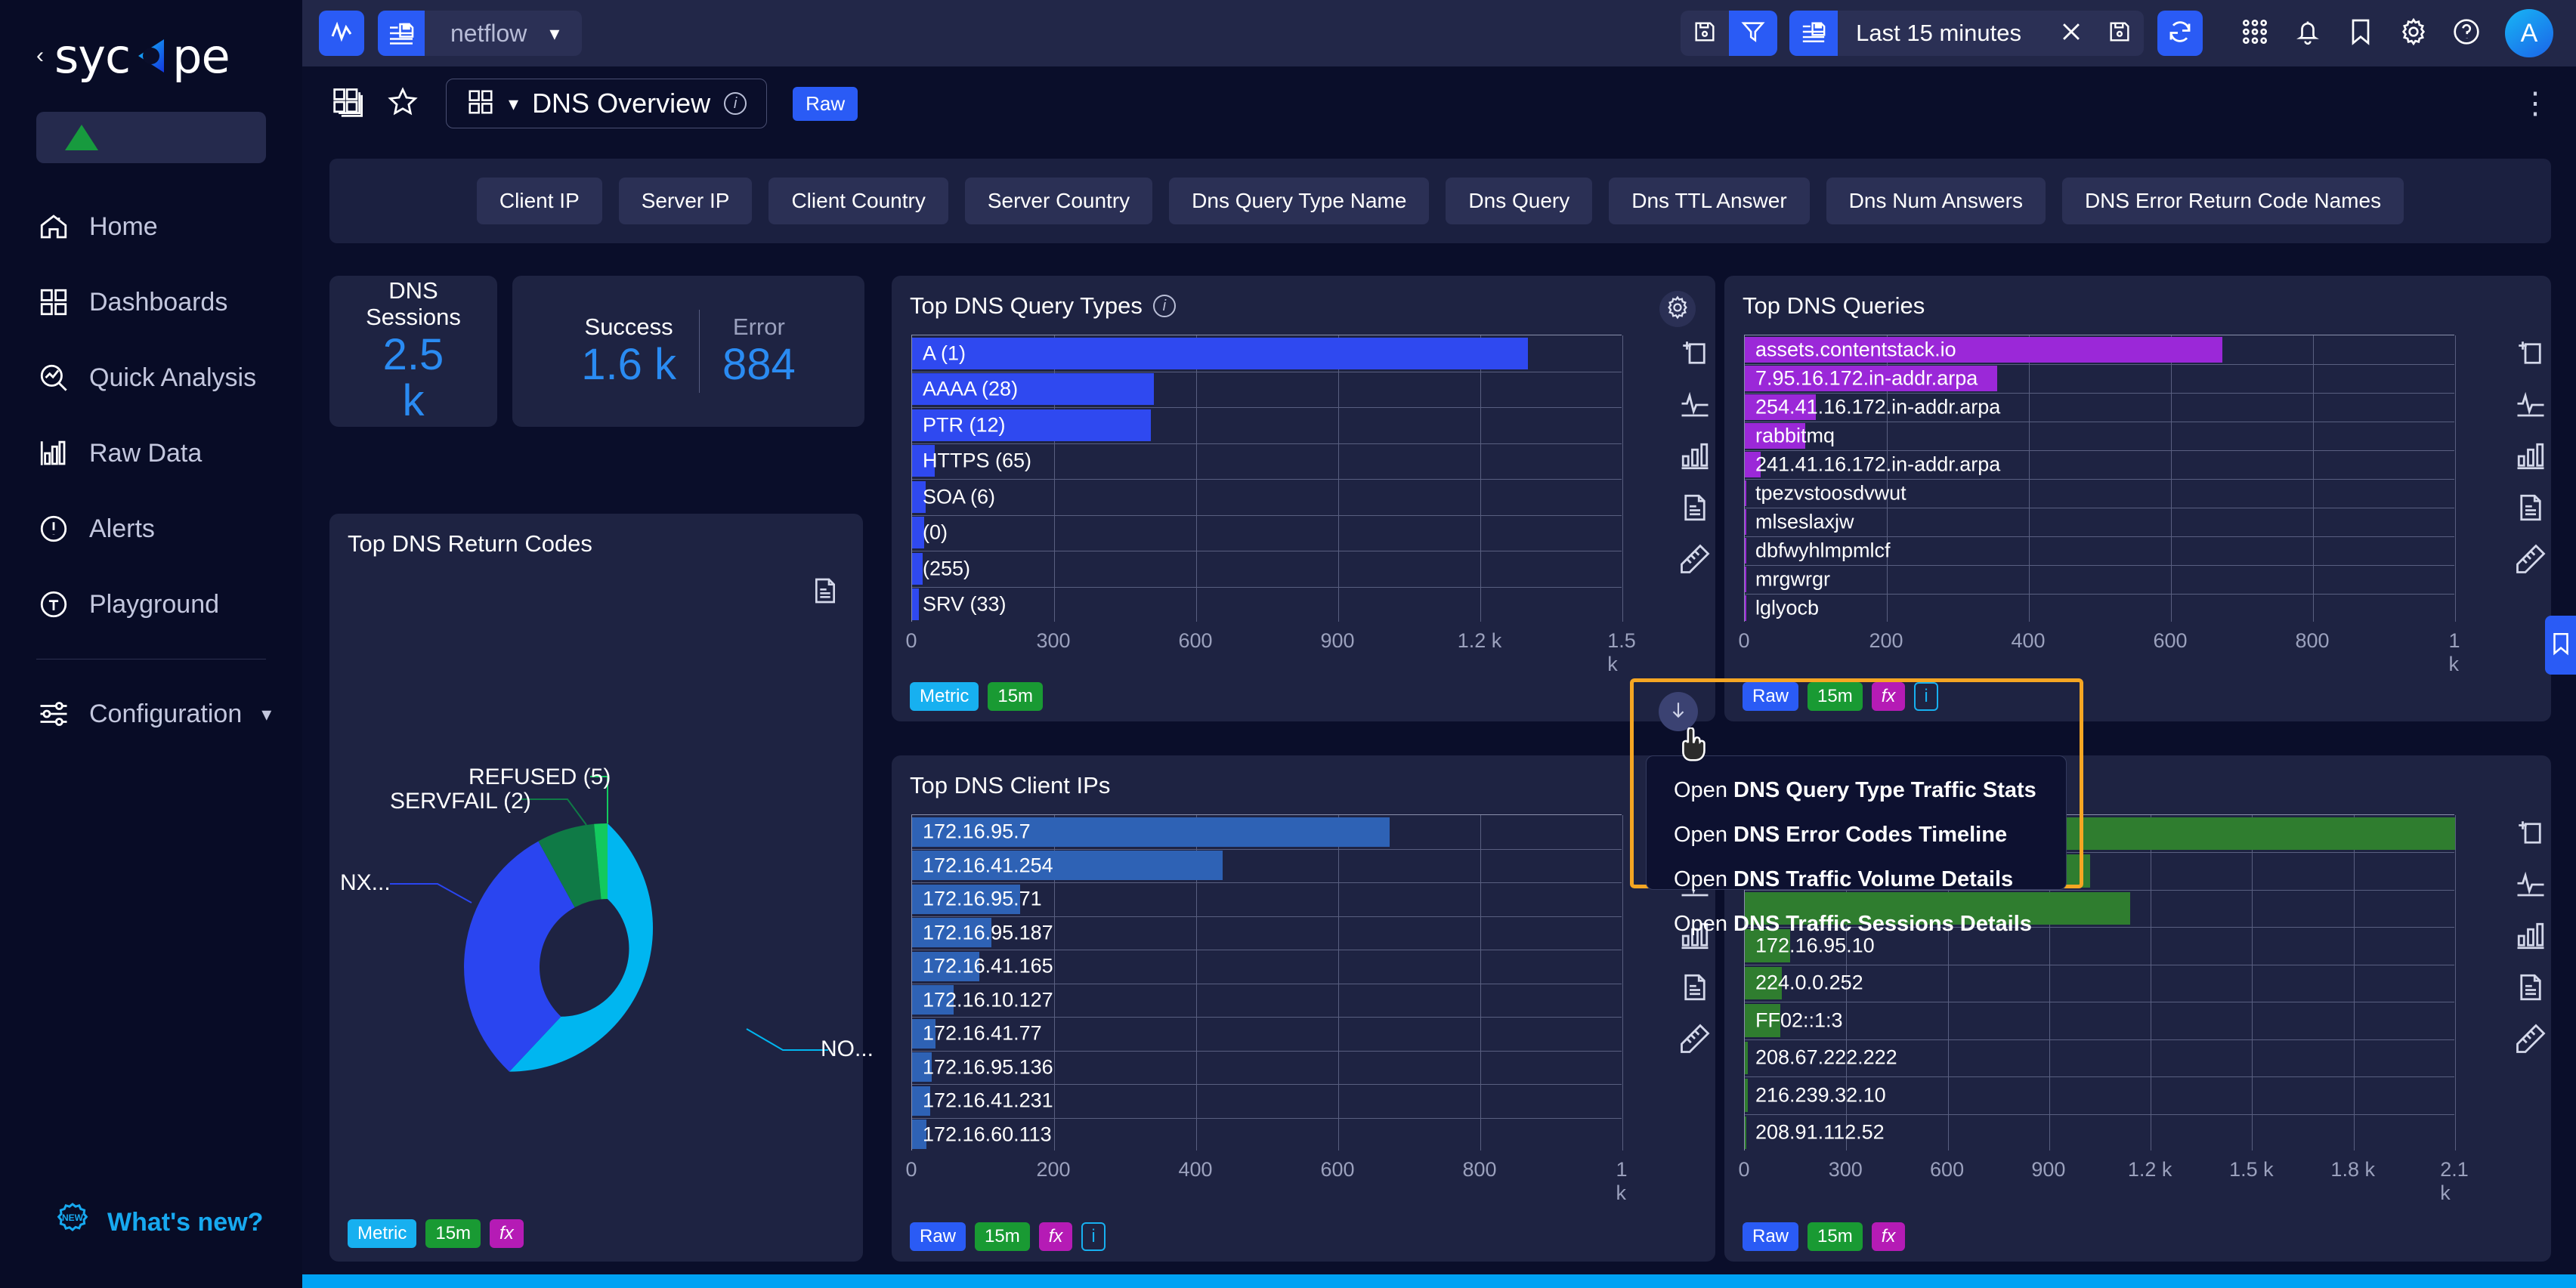 The height and width of the screenshot is (1288, 2576). Describe the element at coordinates (607, 103) in the screenshot. I see `dashboard-selector: ▾ DNS Overview i` at that location.